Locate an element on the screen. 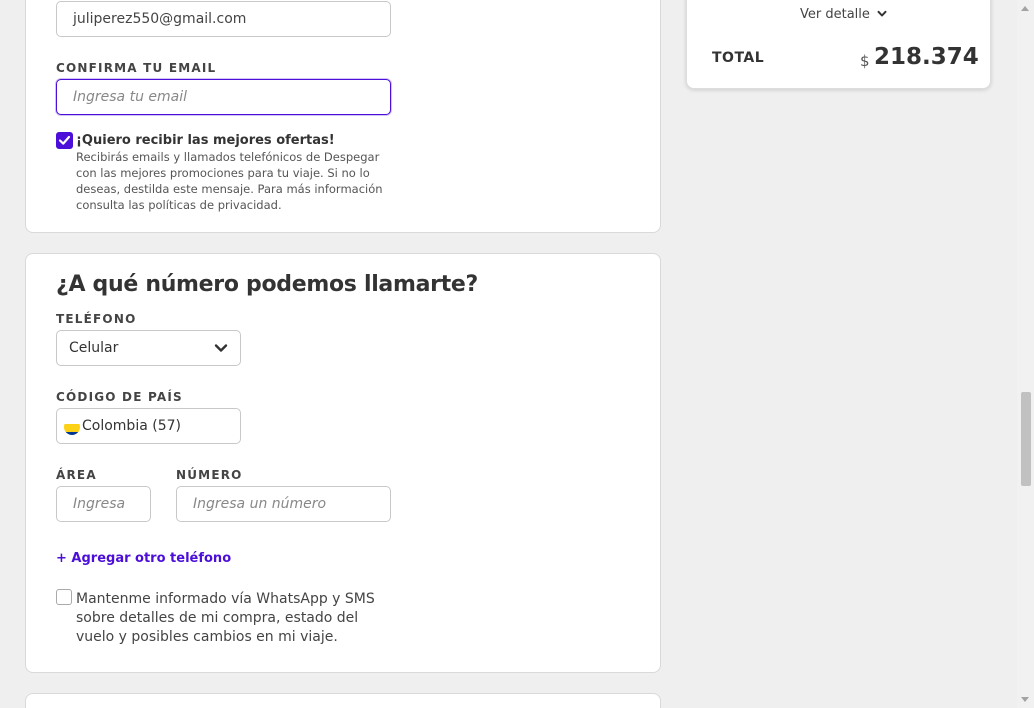 The height and width of the screenshot is (708, 1034). phone-type-value: Celular is located at coordinates (94, 348).